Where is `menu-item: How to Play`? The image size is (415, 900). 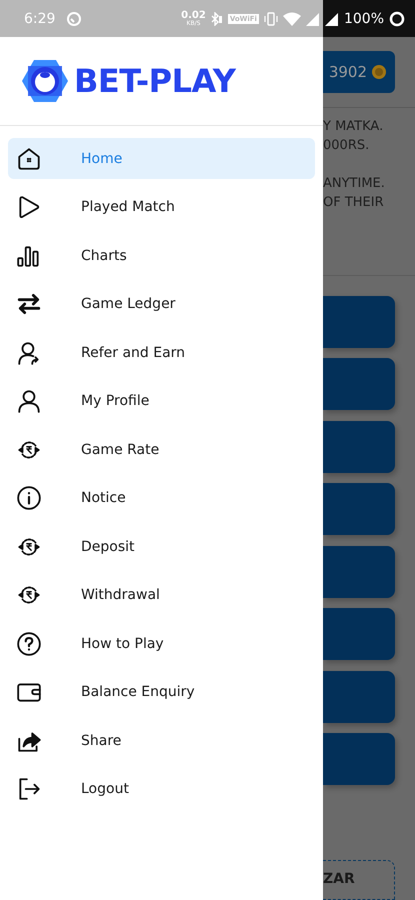
menu-item: How to Play is located at coordinates (161, 643).